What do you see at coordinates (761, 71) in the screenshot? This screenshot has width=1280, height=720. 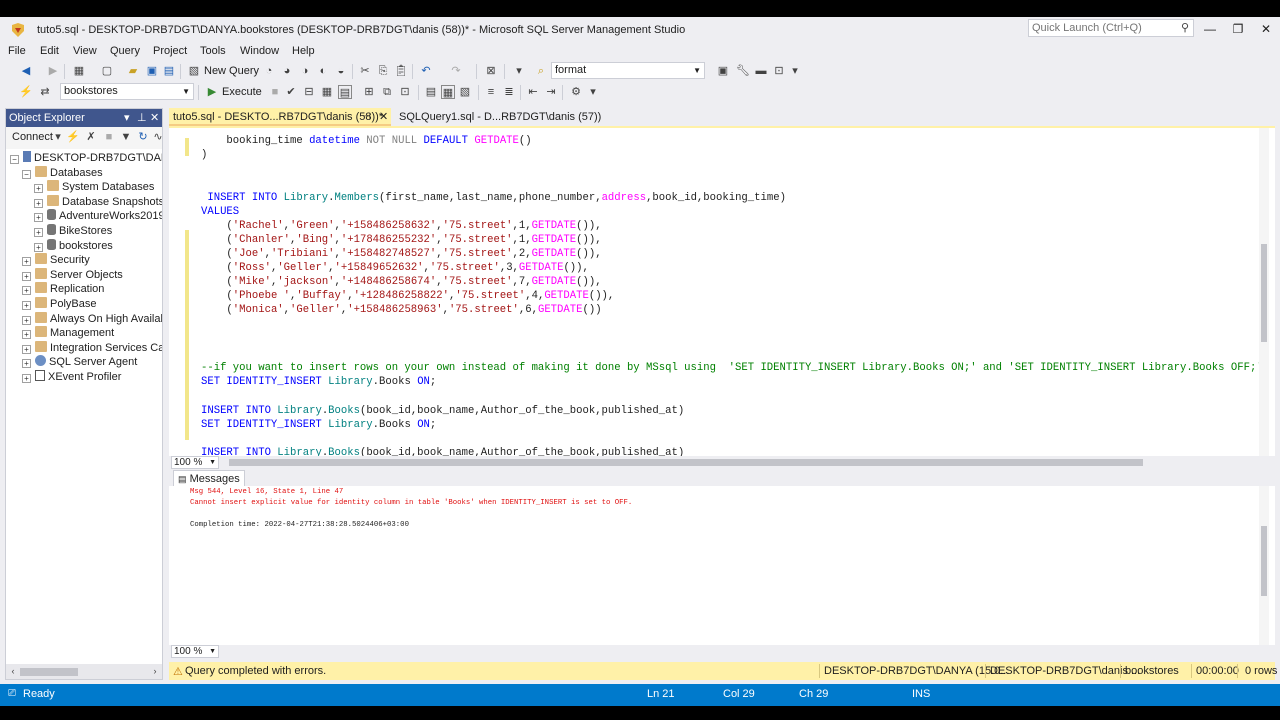 I see `toolbox-icon: ▬` at bounding box center [761, 71].